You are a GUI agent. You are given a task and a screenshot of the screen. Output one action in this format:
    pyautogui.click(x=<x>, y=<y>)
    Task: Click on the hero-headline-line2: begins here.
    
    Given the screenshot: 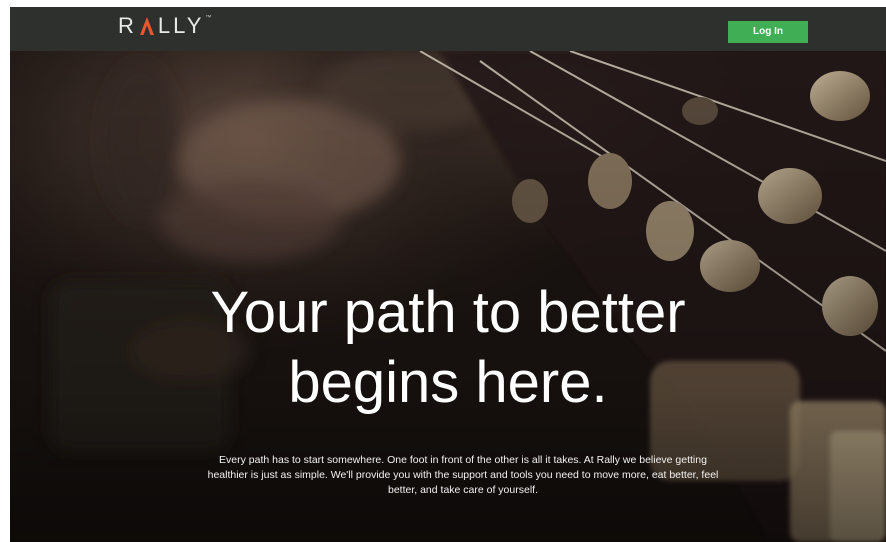 What is the action you would take?
    pyautogui.click(x=448, y=382)
    